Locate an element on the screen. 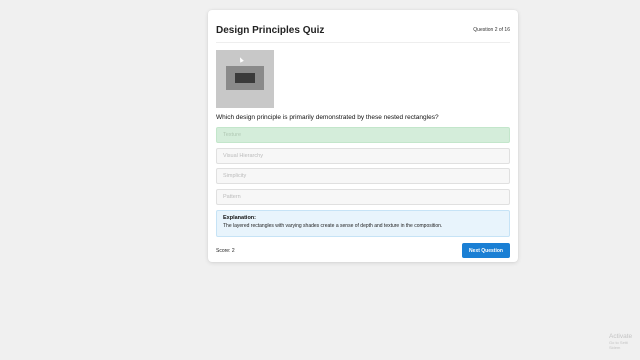 The image size is (640, 360). score-text: Score: 2 is located at coordinates (225, 250).